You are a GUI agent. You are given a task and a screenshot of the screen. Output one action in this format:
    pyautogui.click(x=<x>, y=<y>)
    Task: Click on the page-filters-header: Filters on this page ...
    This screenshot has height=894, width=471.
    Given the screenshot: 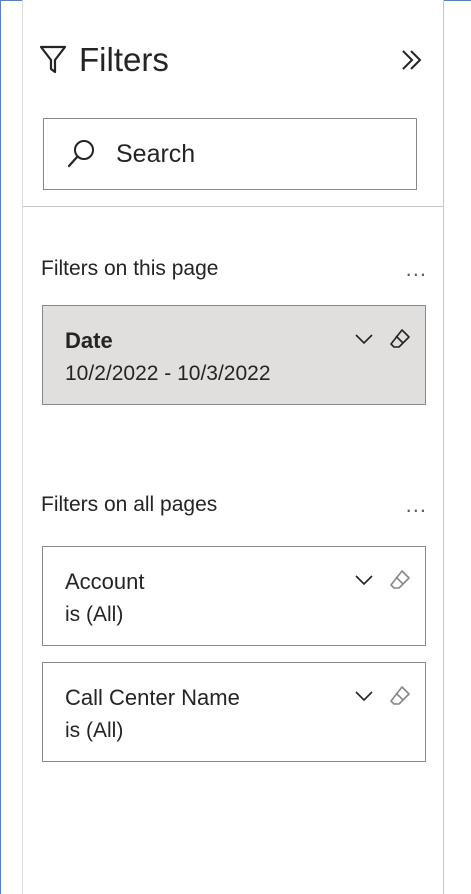 What is the action you would take?
    pyautogui.click(x=237, y=269)
    